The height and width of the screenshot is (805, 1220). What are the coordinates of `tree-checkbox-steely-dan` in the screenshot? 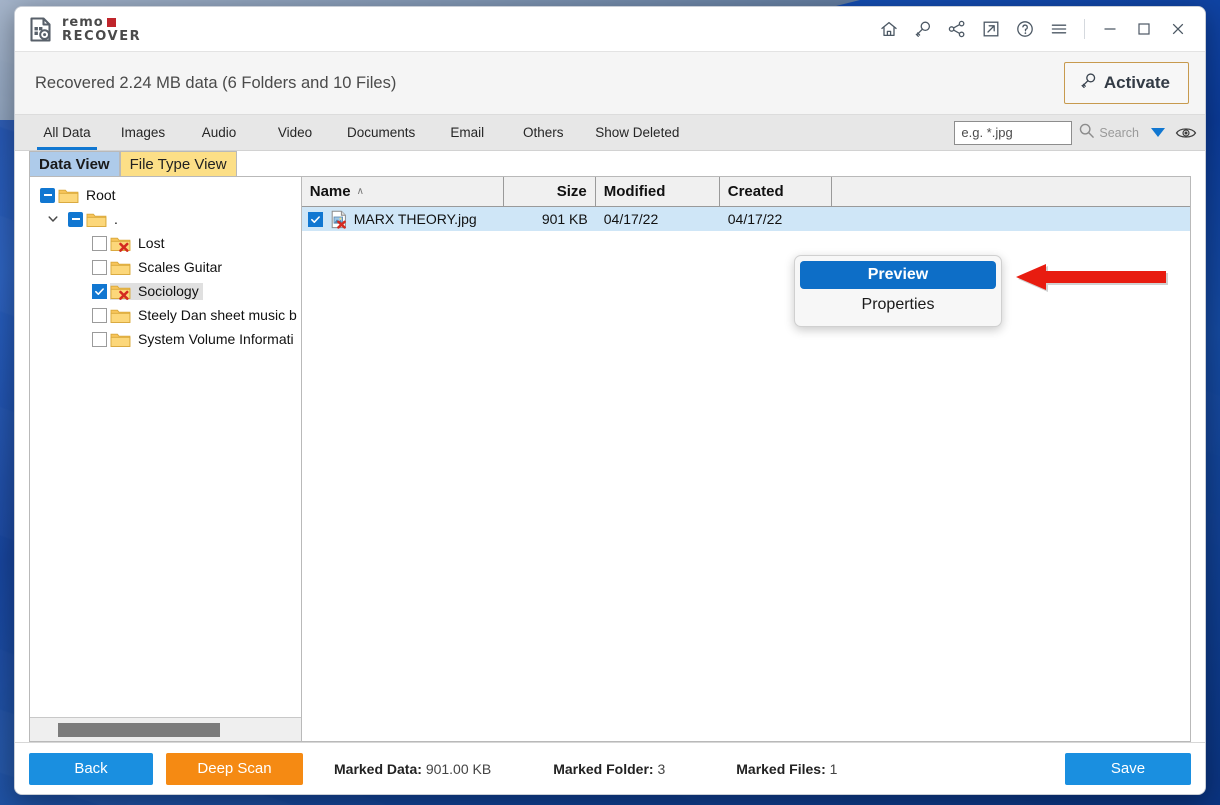 It's located at (99, 315).